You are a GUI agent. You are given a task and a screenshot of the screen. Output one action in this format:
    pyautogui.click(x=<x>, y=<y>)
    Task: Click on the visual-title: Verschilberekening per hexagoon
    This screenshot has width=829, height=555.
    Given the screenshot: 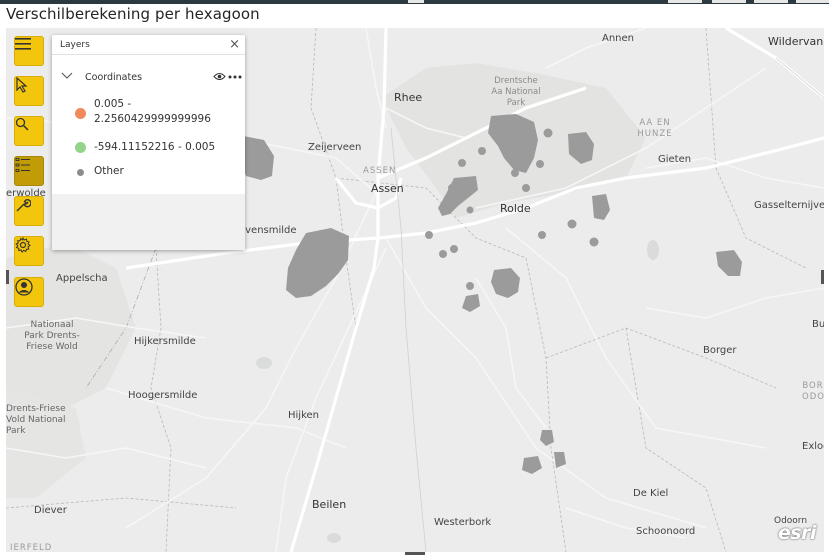 What is the action you would take?
    pyautogui.click(x=133, y=14)
    